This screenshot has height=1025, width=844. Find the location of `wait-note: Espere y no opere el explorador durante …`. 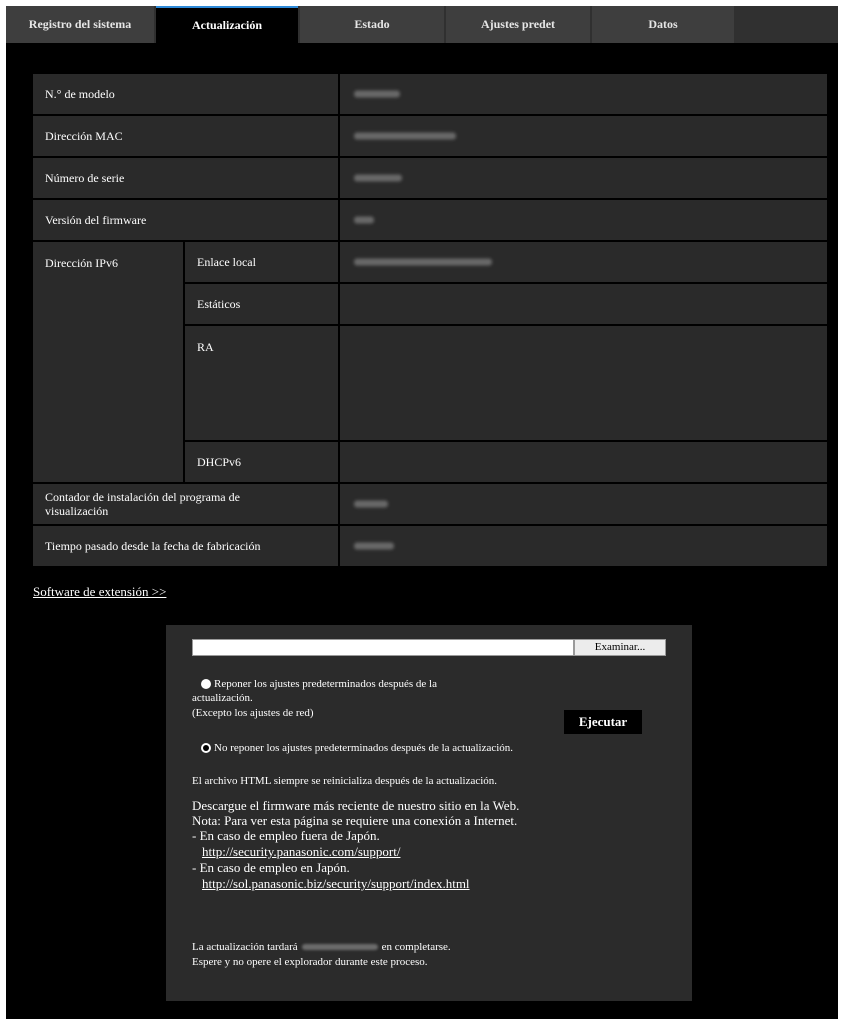

wait-note: Espere y no opere el explorador durante … is located at coordinates (310, 962).